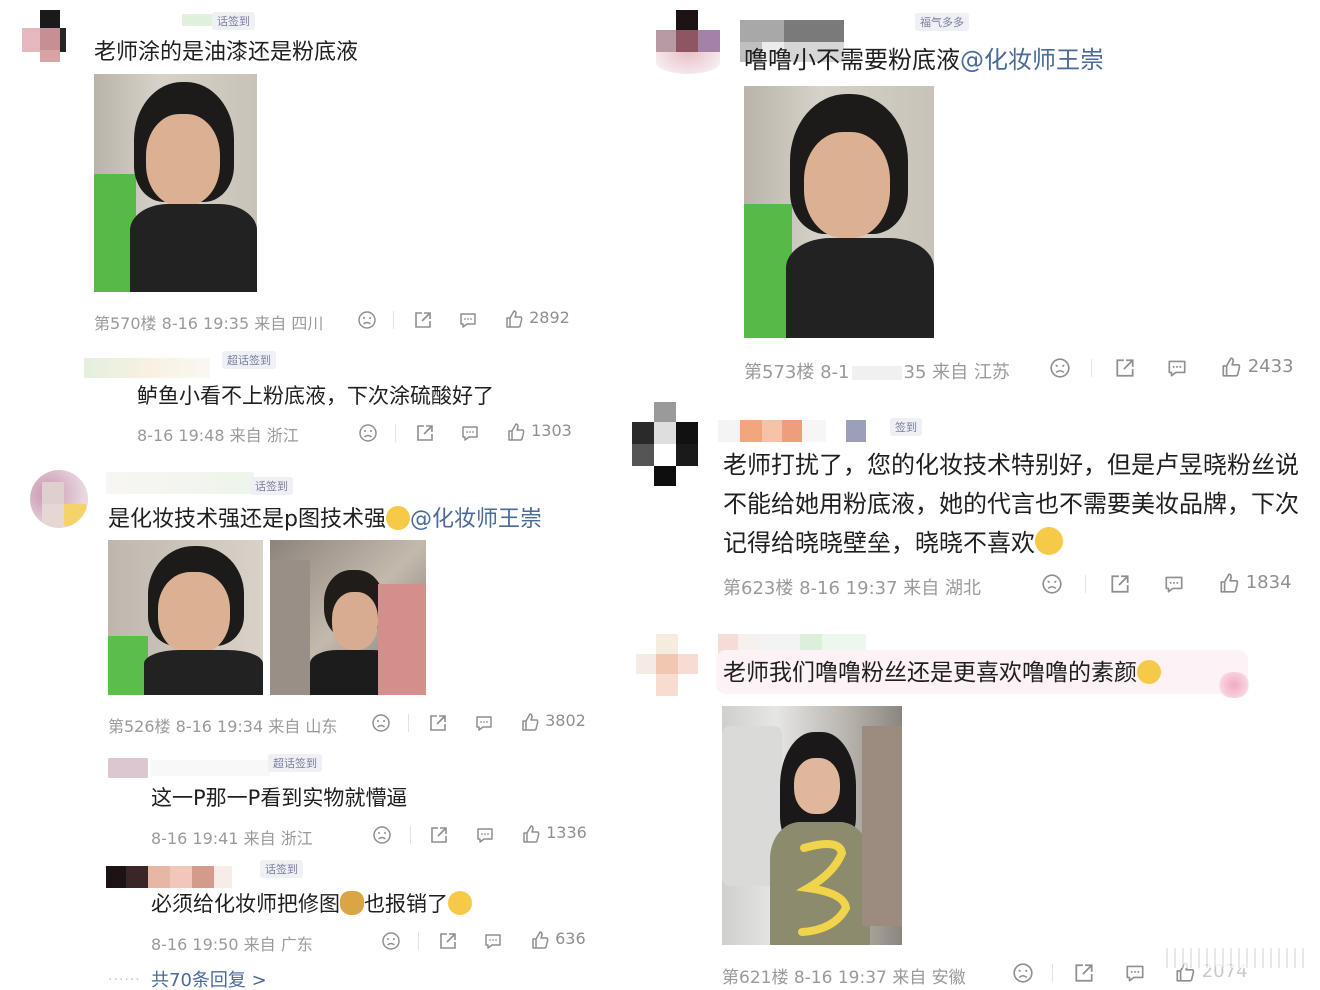  What do you see at coordinates (758, 588) in the screenshot?
I see `floor-number: 第623楼` at bounding box center [758, 588].